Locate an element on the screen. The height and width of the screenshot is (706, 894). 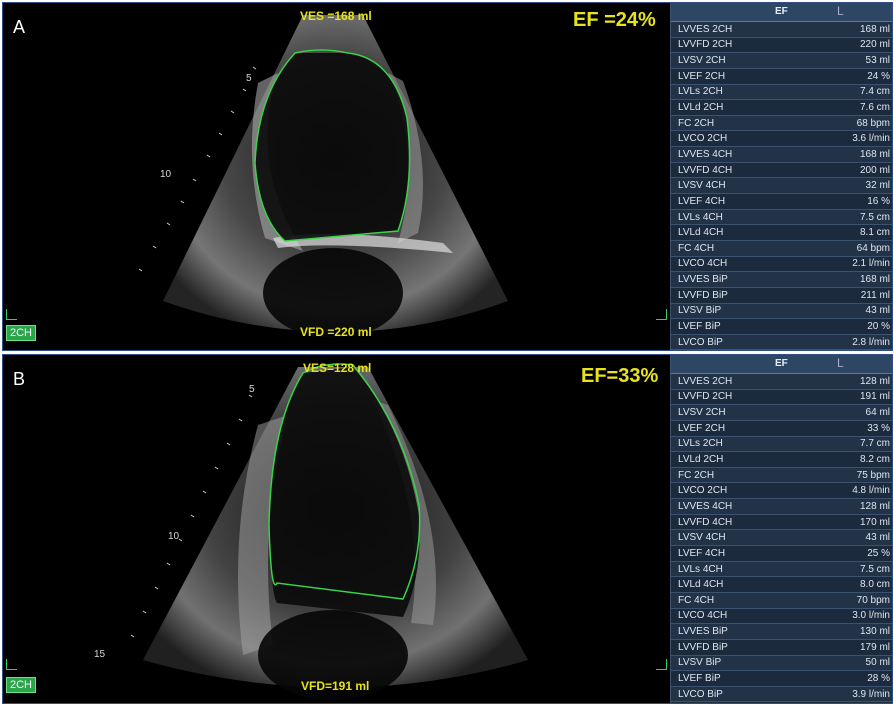
measurement-value: 3.9 l/min is located at coordinates (871, 694).